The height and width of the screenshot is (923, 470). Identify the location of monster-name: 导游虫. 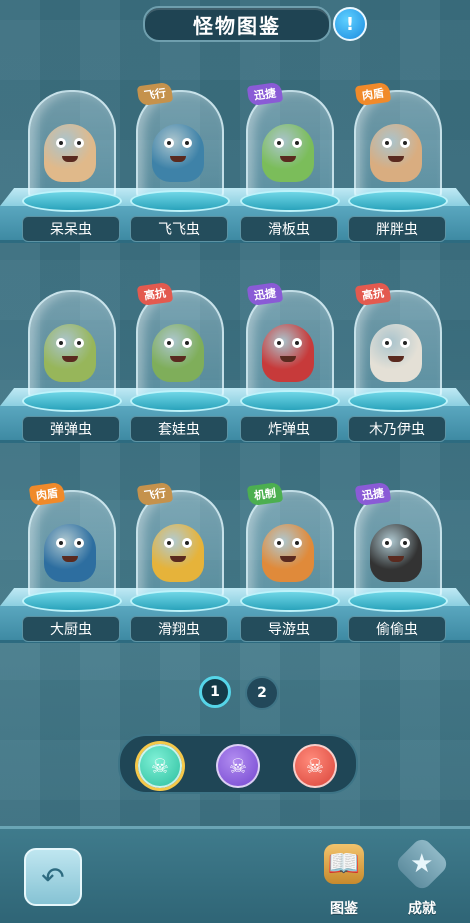
(289, 629).